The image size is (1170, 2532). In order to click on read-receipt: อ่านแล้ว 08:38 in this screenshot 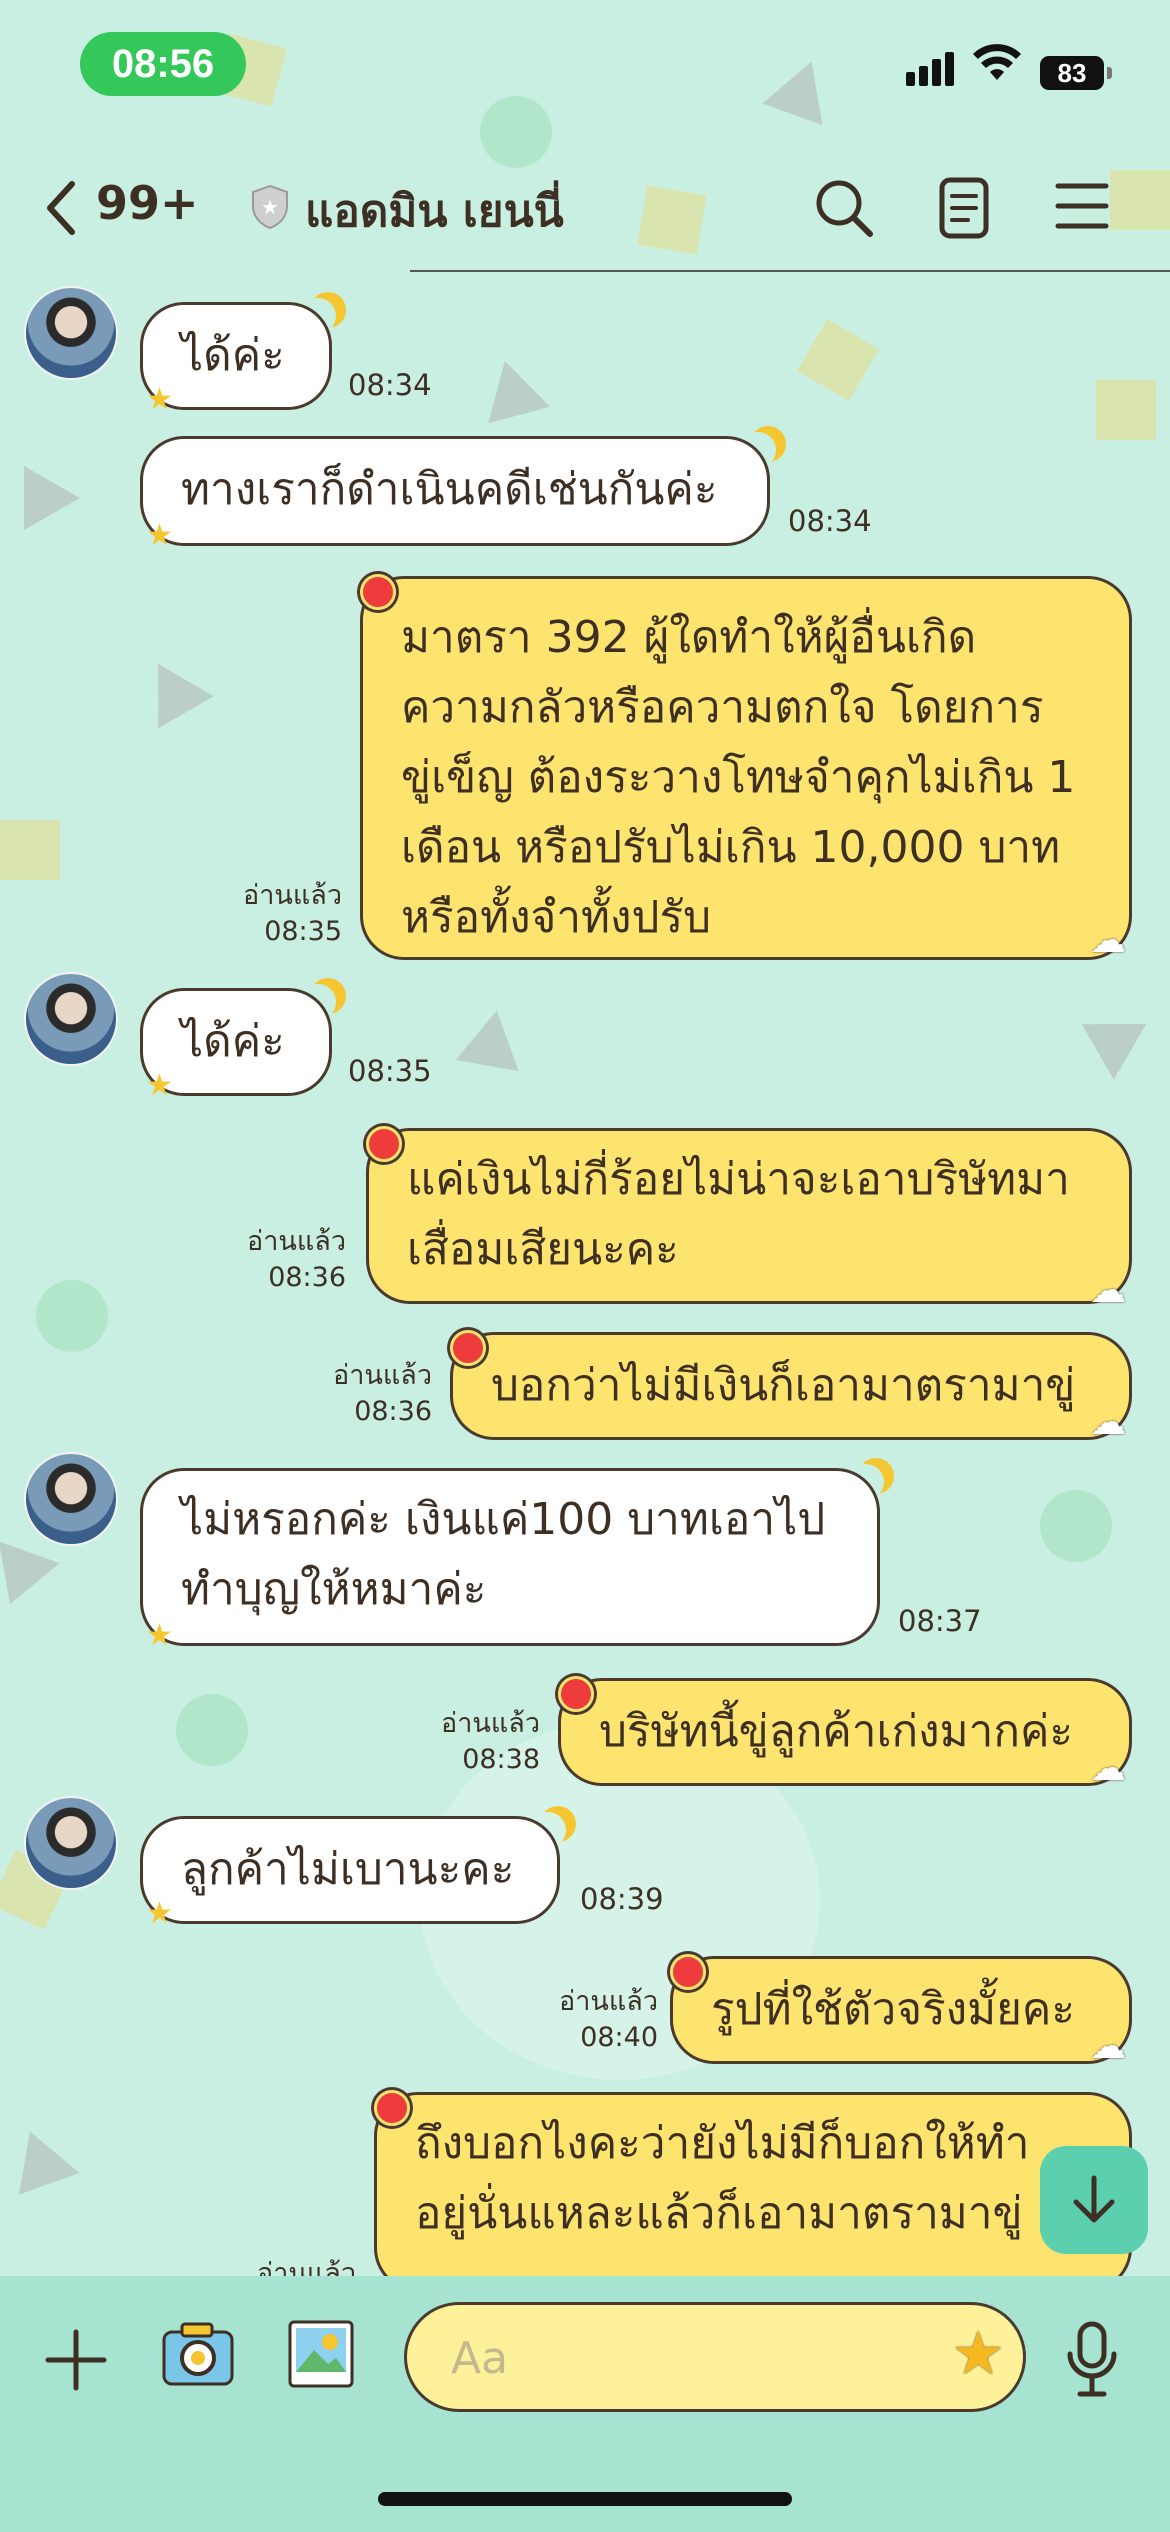, I will do `click(480, 1742)`.